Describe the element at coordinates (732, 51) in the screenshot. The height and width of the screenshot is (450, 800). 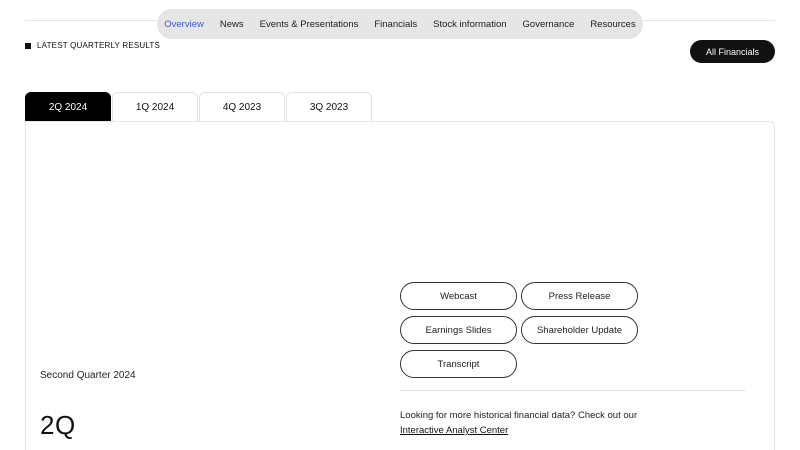
I see `all-financials-button: All Financials` at that location.